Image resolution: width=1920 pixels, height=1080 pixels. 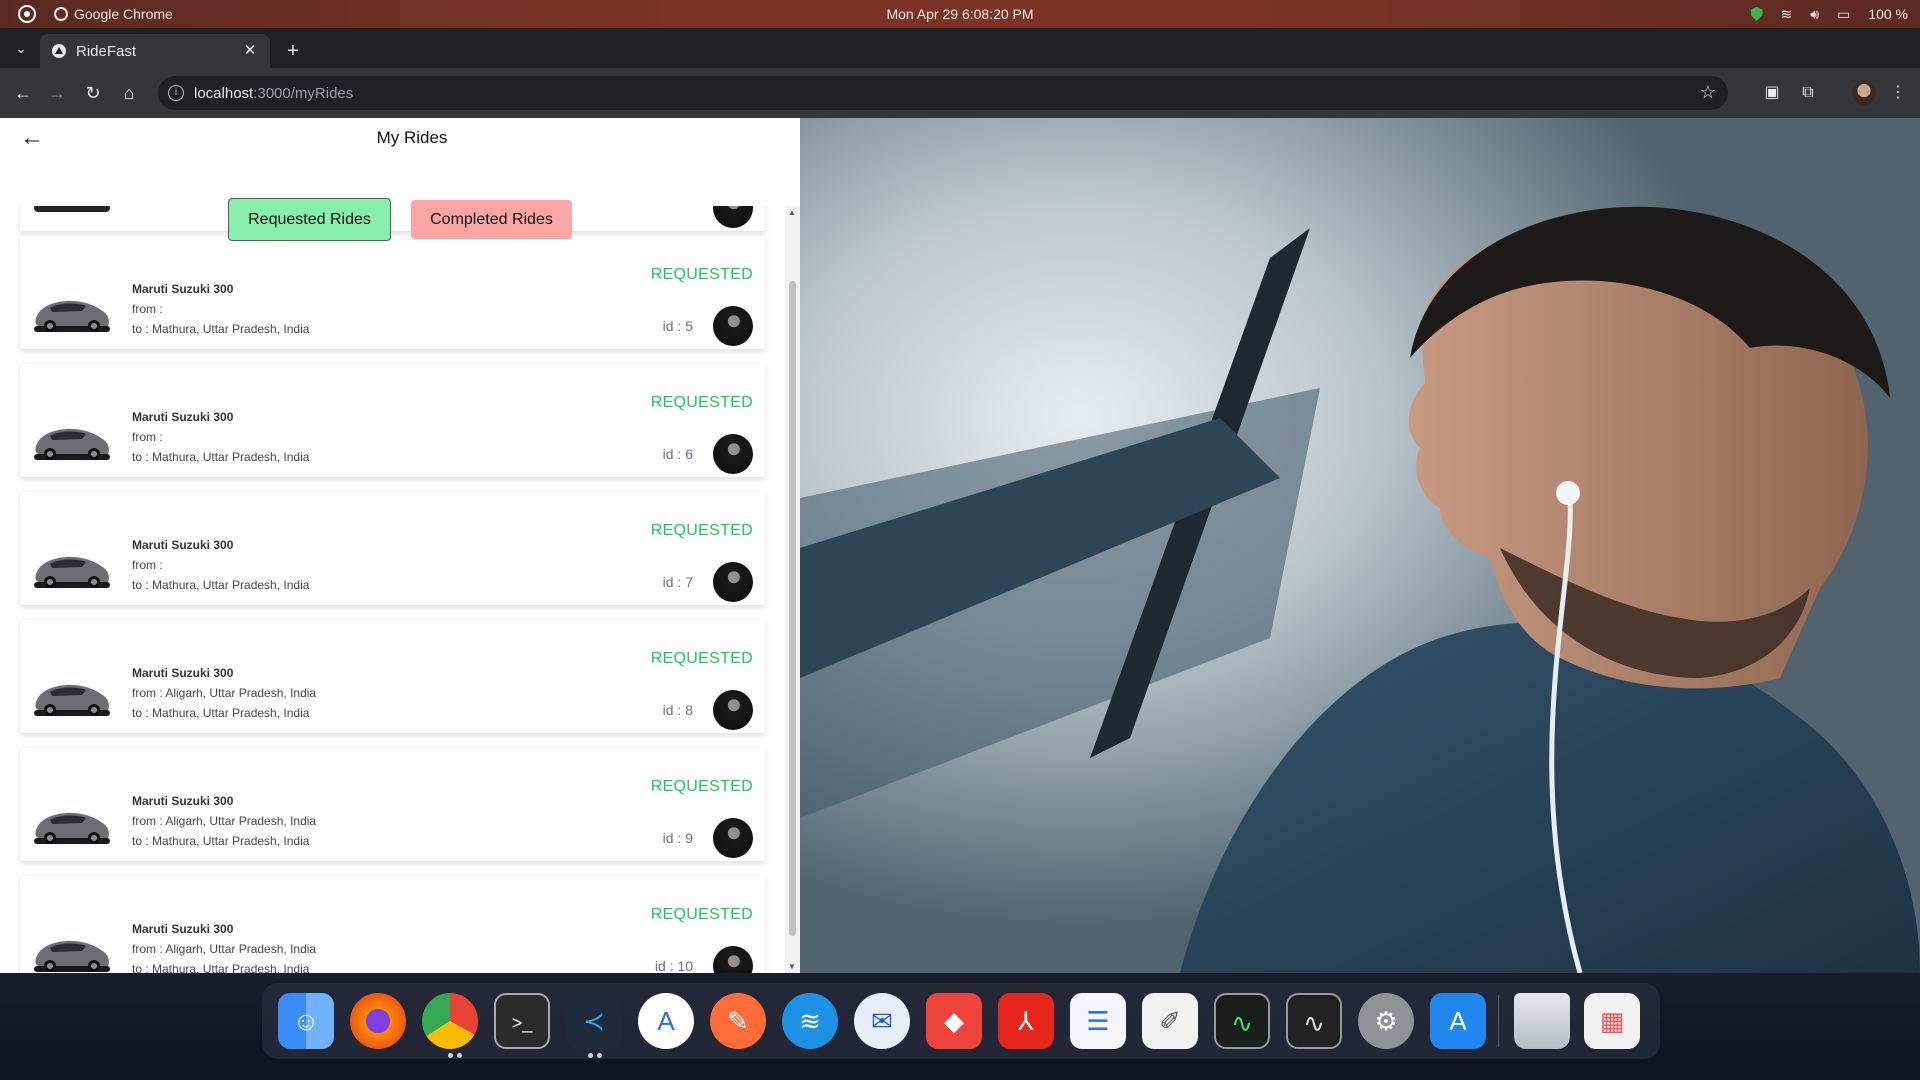 I want to click on clock: Mon Apr 29 6:08:20 PM, so click(x=959, y=14).